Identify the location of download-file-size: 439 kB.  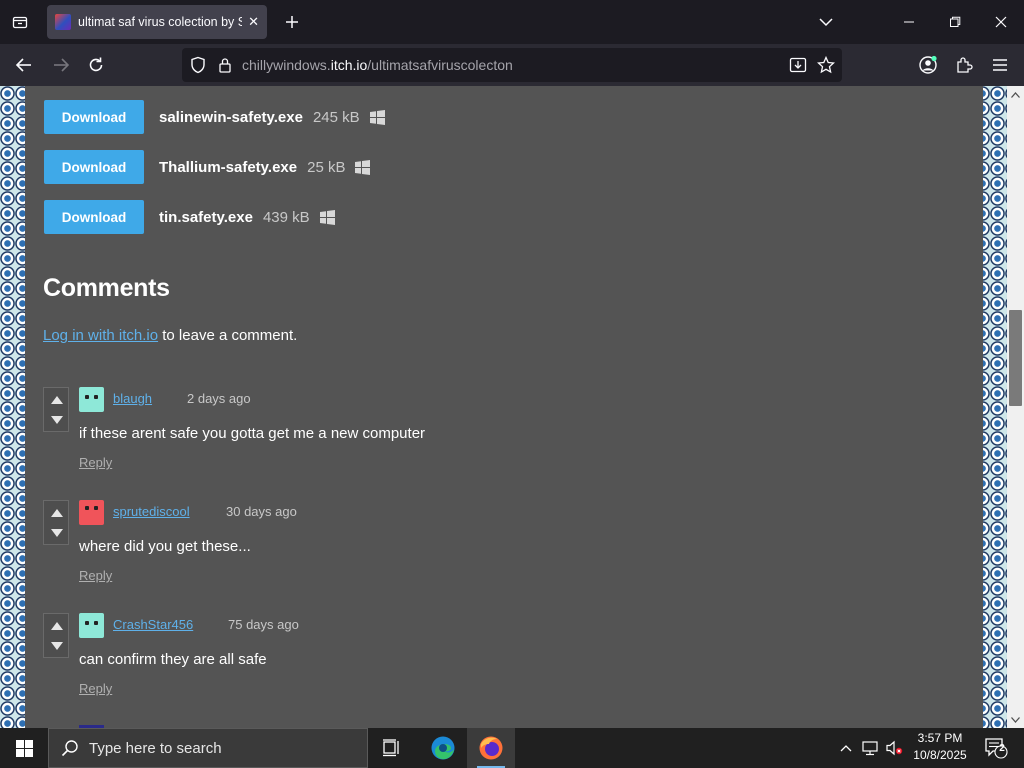
(286, 217).